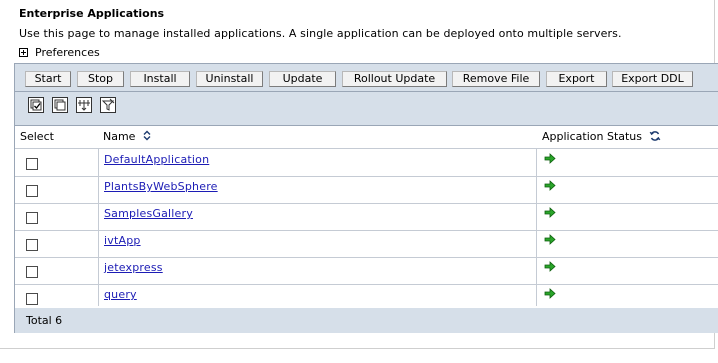 The height and width of the screenshot is (363, 718). What do you see at coordinates (148, 213) in the screenshot?
I see `application-link: SamplesGallery` at bounding box center [148, 213].